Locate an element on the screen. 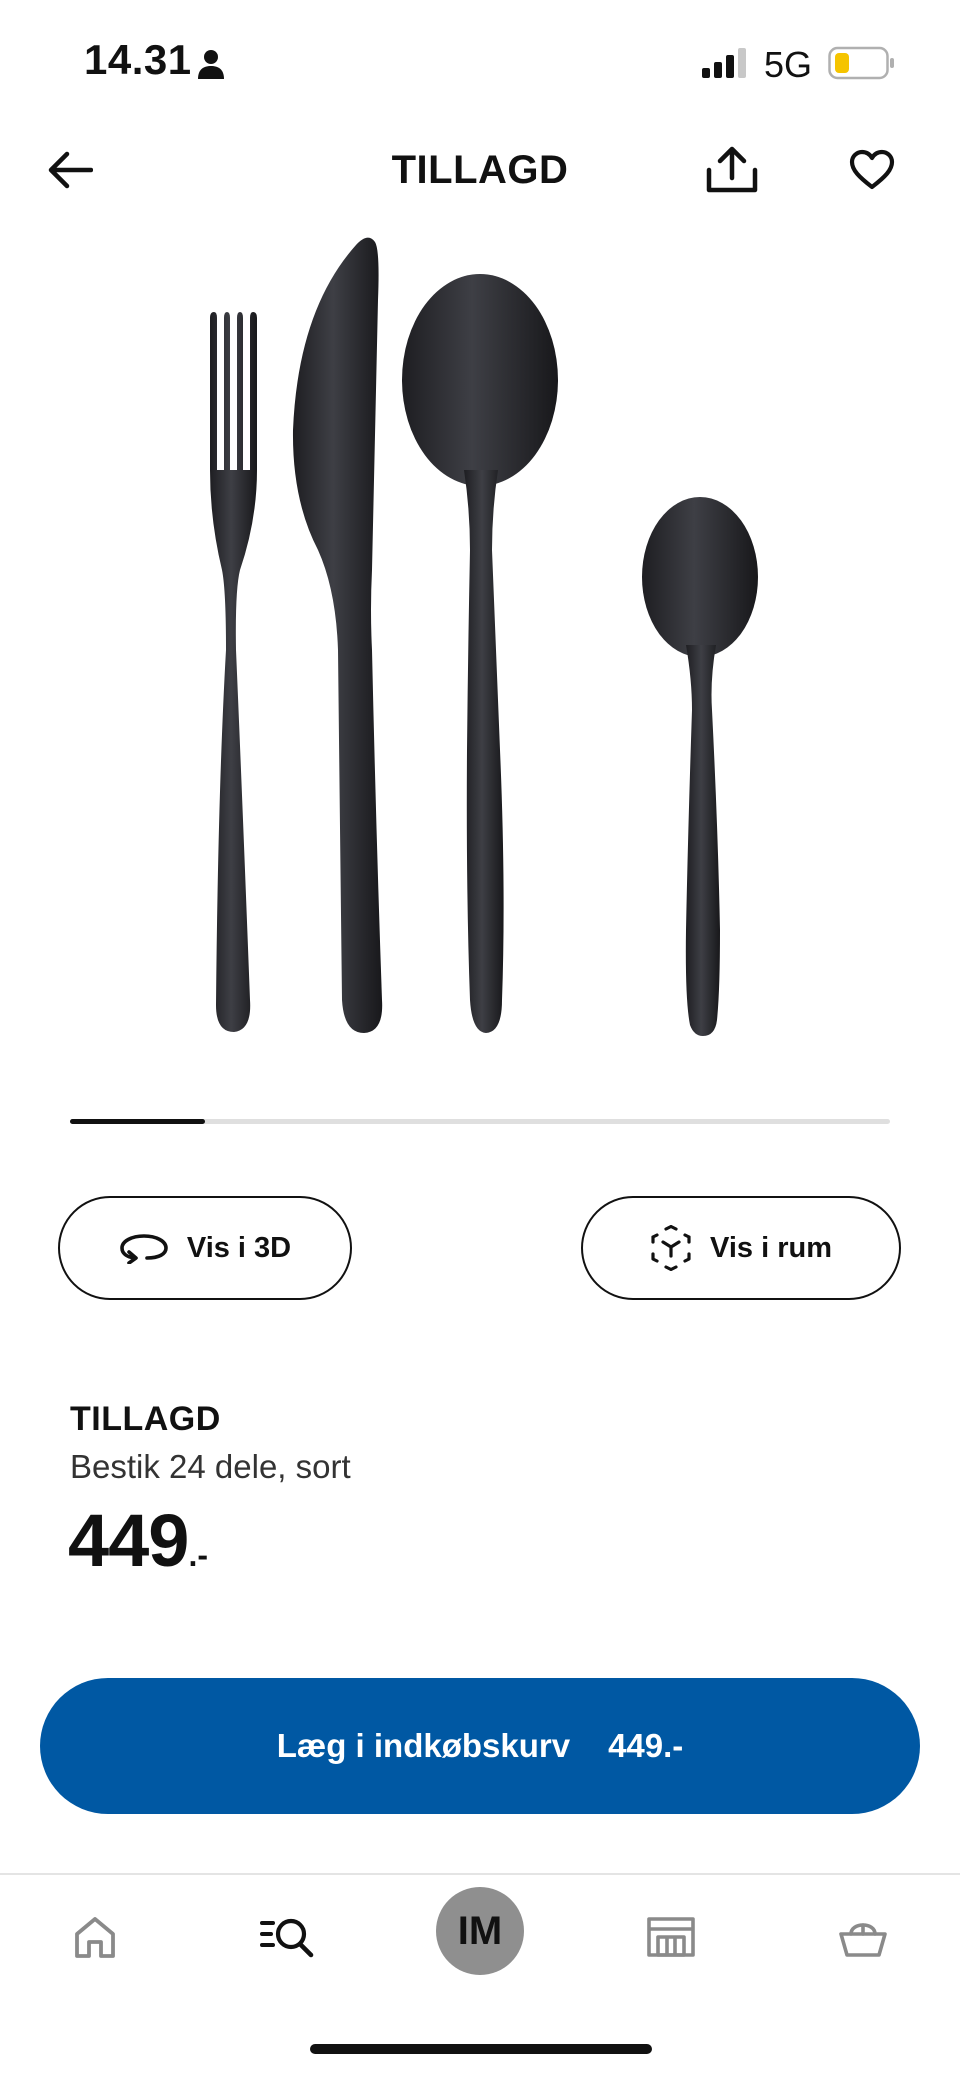 The height and width of the screenshot is (2078, 960). nav-basket-button is located at coordinates (863, 1937).